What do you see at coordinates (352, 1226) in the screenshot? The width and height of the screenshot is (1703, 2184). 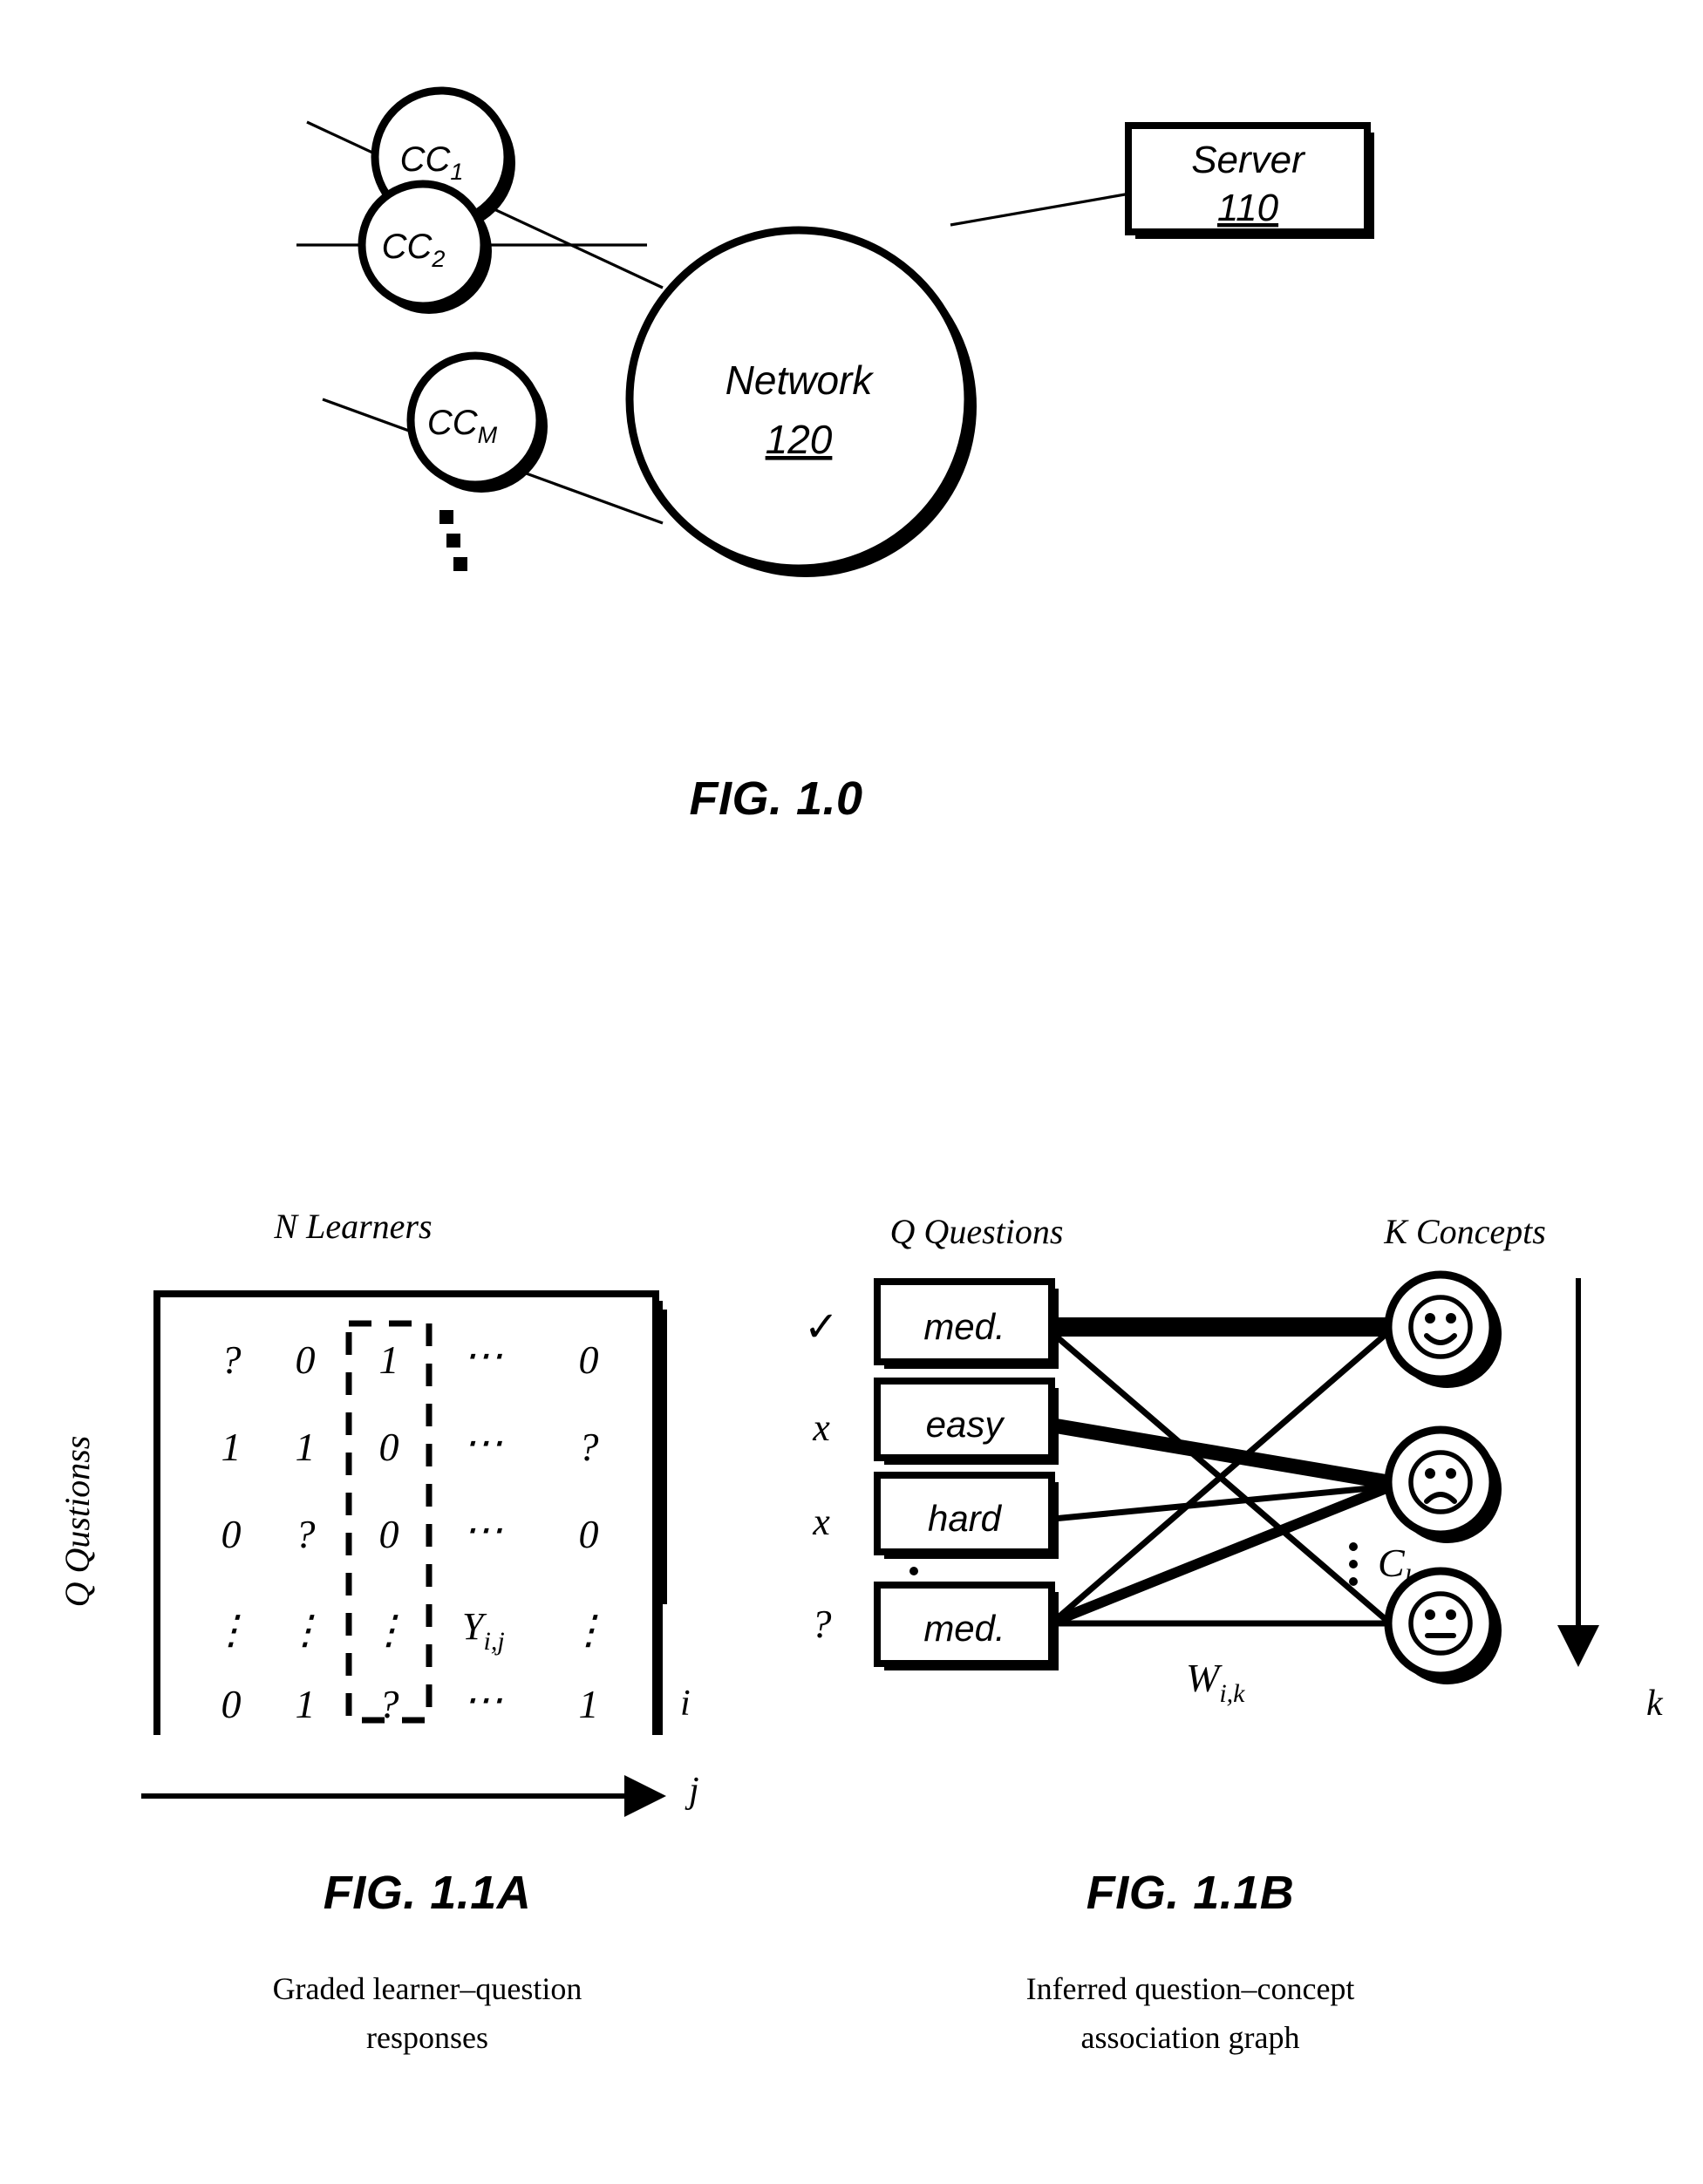 I see `matrix-top-header: N Learners` at bounding box center [352, 1226].